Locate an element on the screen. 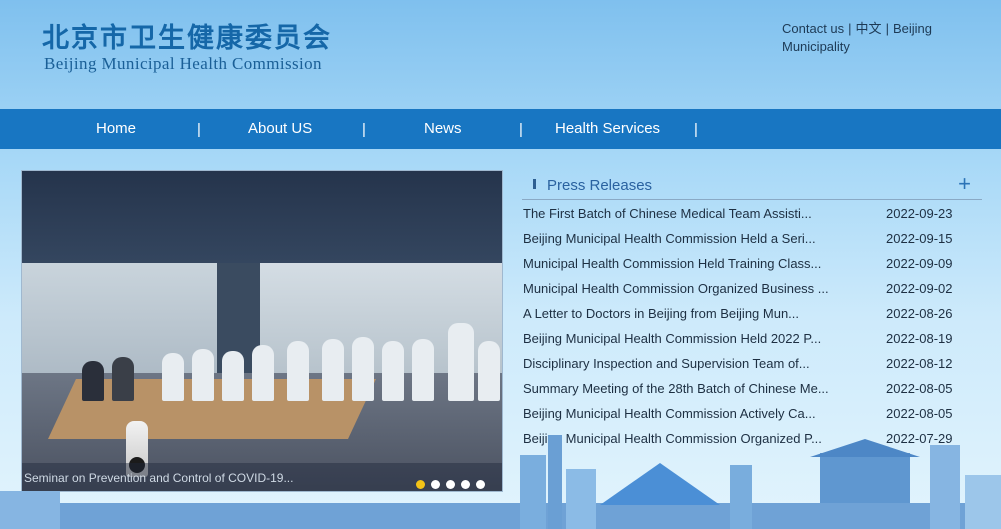 This screenshot has height=529, width=1001. nav-news: News is located at coordinates (443, 129).